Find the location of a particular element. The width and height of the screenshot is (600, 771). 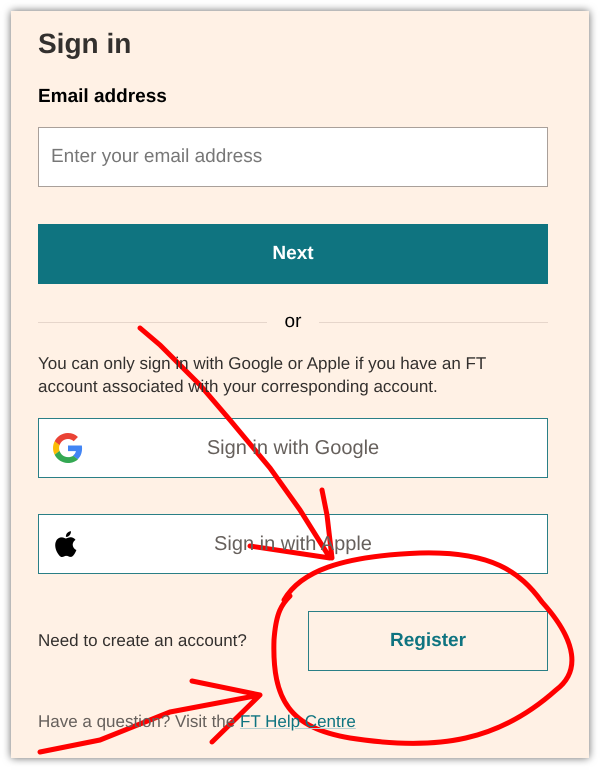

field-label: Email address is located at coordinates (102, 97).